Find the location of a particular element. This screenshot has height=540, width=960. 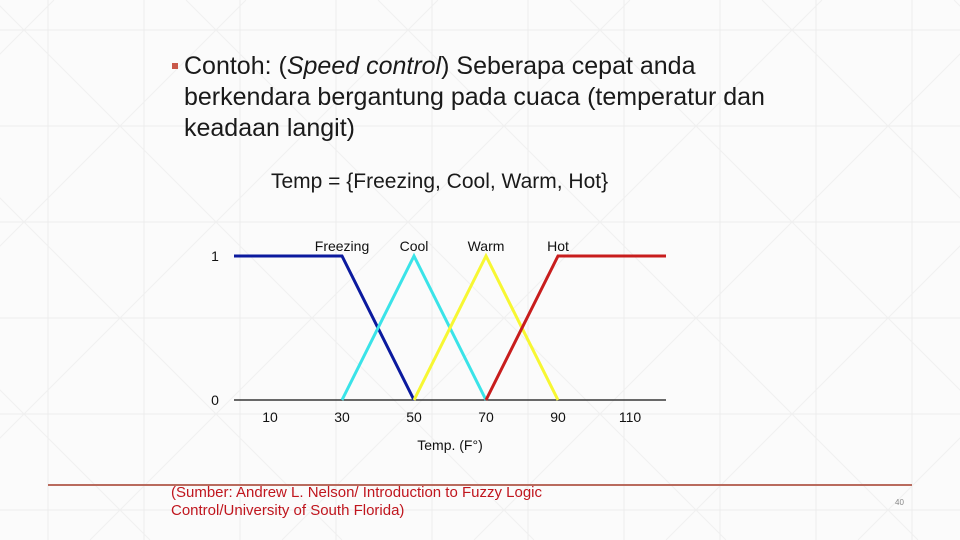

series-line-warm is located at coordinates (486, 326).